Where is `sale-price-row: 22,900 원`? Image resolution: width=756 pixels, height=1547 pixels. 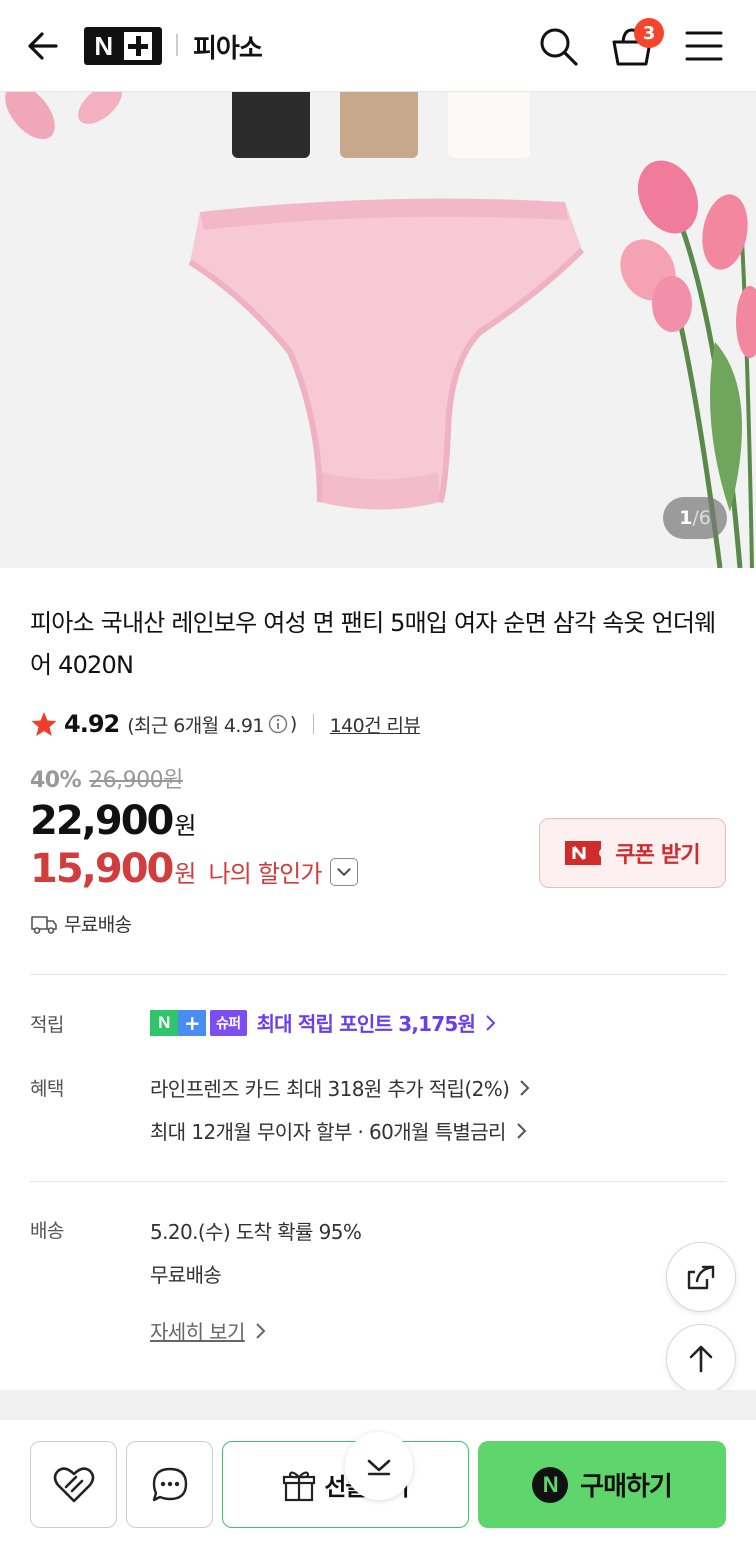
sale-price-row: 22,900 원 is located at coordinates (113, 821).